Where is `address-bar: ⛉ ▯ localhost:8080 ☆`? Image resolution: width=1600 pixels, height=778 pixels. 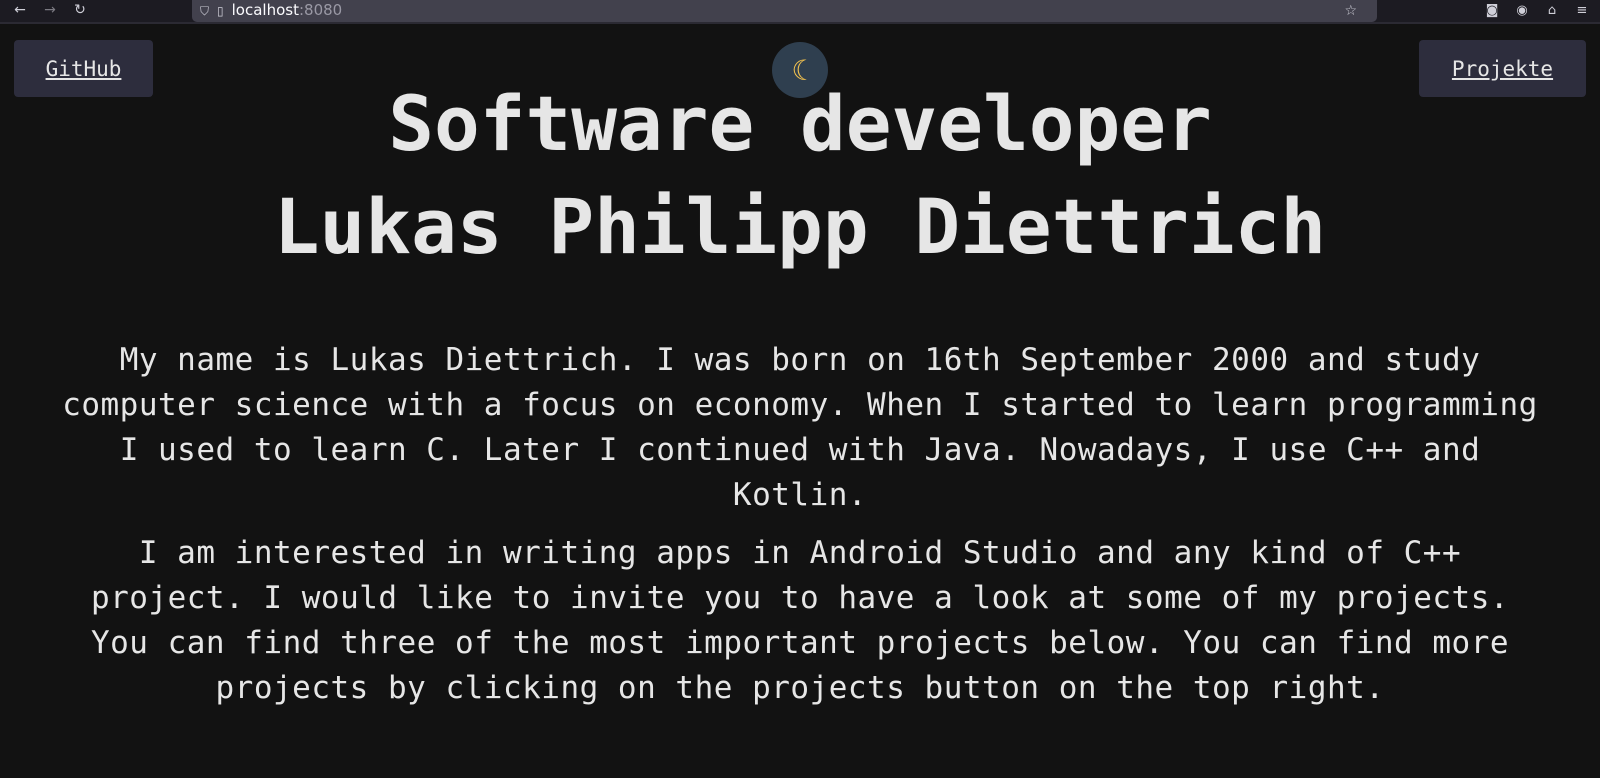 address-bar: ⛉ ▯ localhost:8080 ☆ is located at coordinates (784, 11).